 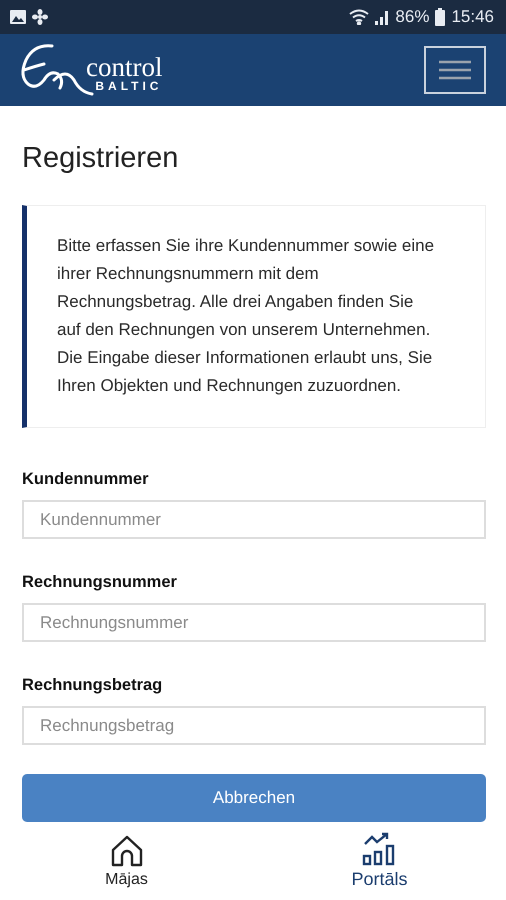 What do you see at coordinates (379, 861) in the screenshot?
I see `nav-tab: Portāls` at bounding box center [379, 861].